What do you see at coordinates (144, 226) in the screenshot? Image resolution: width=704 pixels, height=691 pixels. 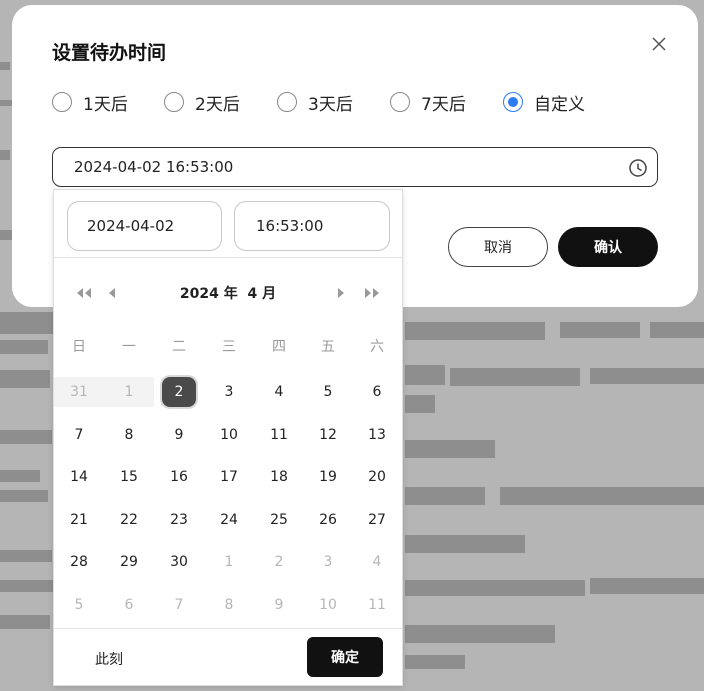 I see `picker-date-input: 2024-04-02` at bounding box center [144, 226].